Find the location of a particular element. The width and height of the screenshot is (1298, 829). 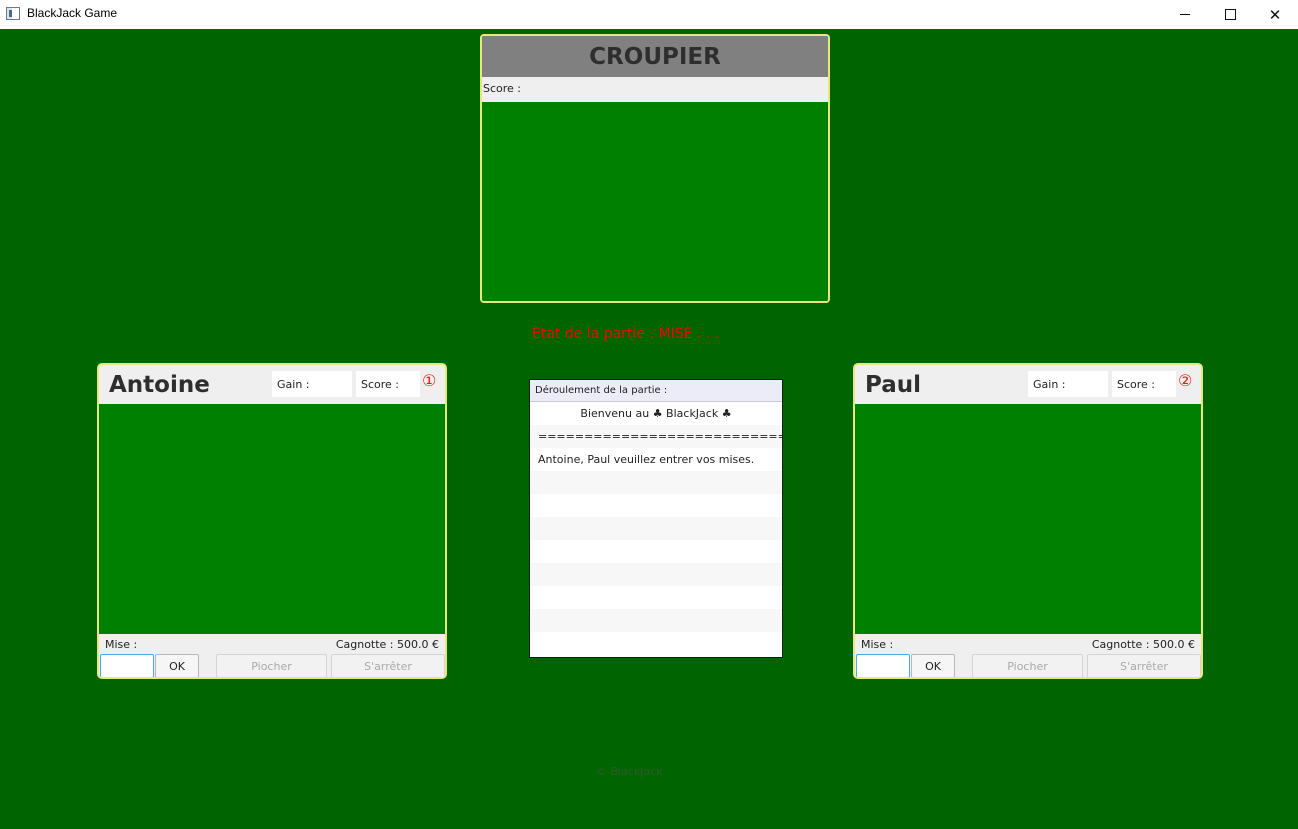

dealer-score-label: Score : is located at coordinates (655, 89).